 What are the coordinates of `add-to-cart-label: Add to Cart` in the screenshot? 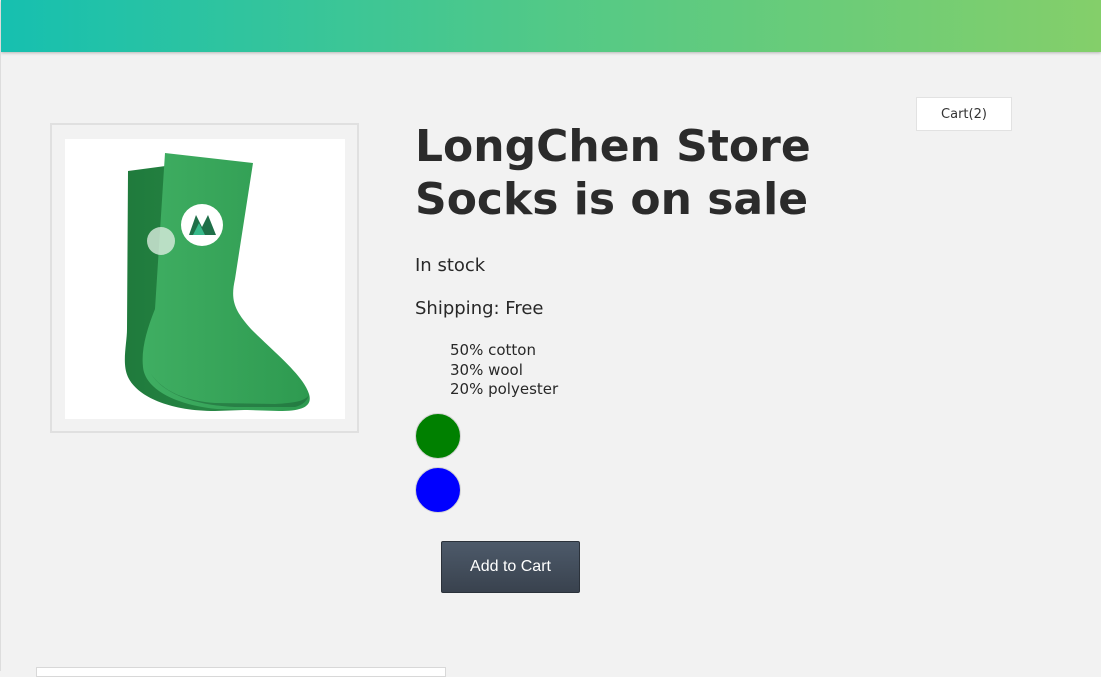 It's located at (510, 566).